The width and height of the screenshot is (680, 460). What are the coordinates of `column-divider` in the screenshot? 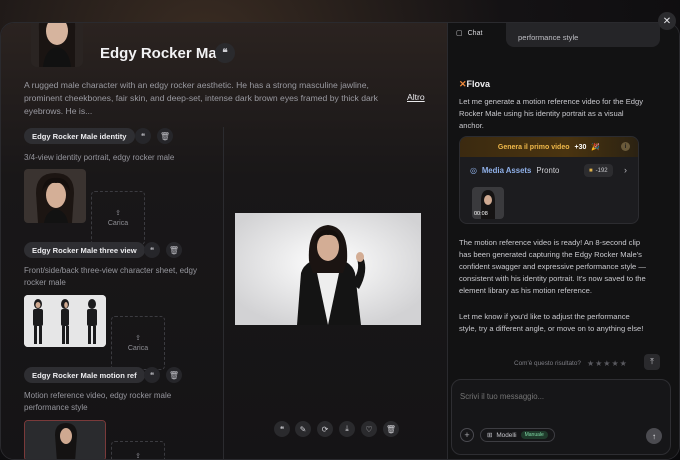 It's located at (223, 293).